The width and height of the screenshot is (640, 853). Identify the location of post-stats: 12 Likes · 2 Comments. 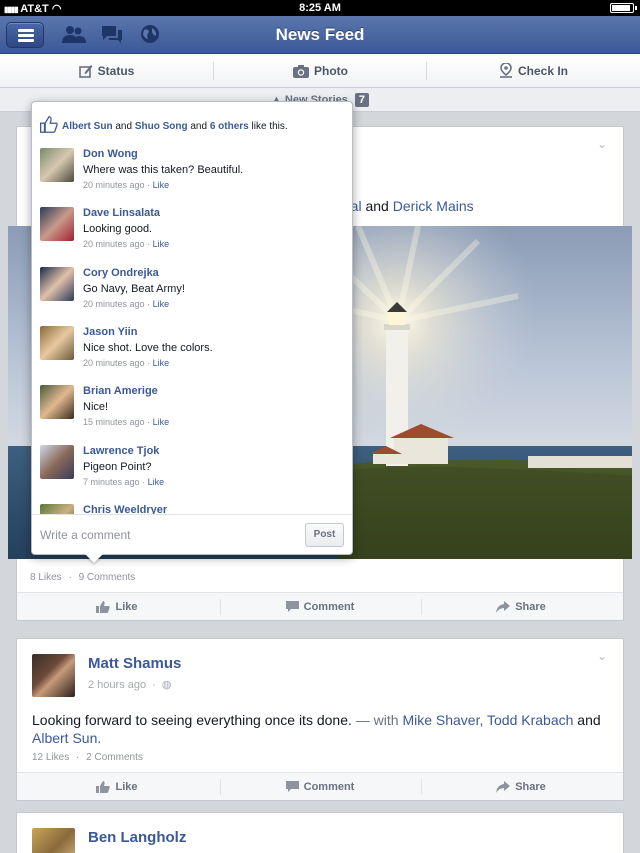
(87, 757).